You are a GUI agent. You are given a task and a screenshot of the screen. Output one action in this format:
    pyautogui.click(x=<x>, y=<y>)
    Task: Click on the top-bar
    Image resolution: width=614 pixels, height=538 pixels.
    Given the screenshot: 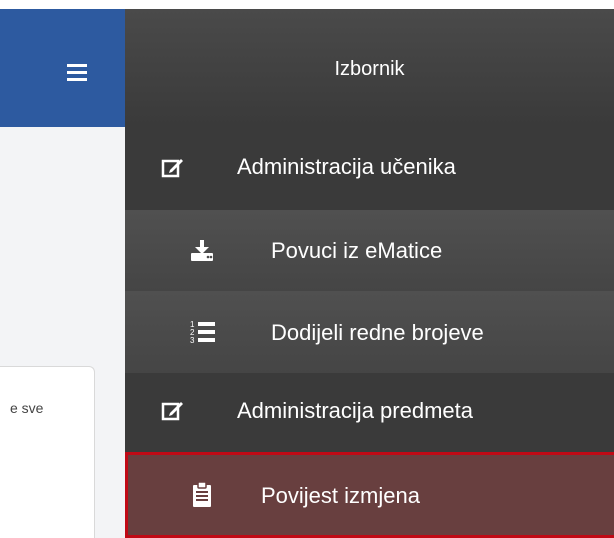 What is the action you would take?
    pyautogui.click(x=62, y=68)
    